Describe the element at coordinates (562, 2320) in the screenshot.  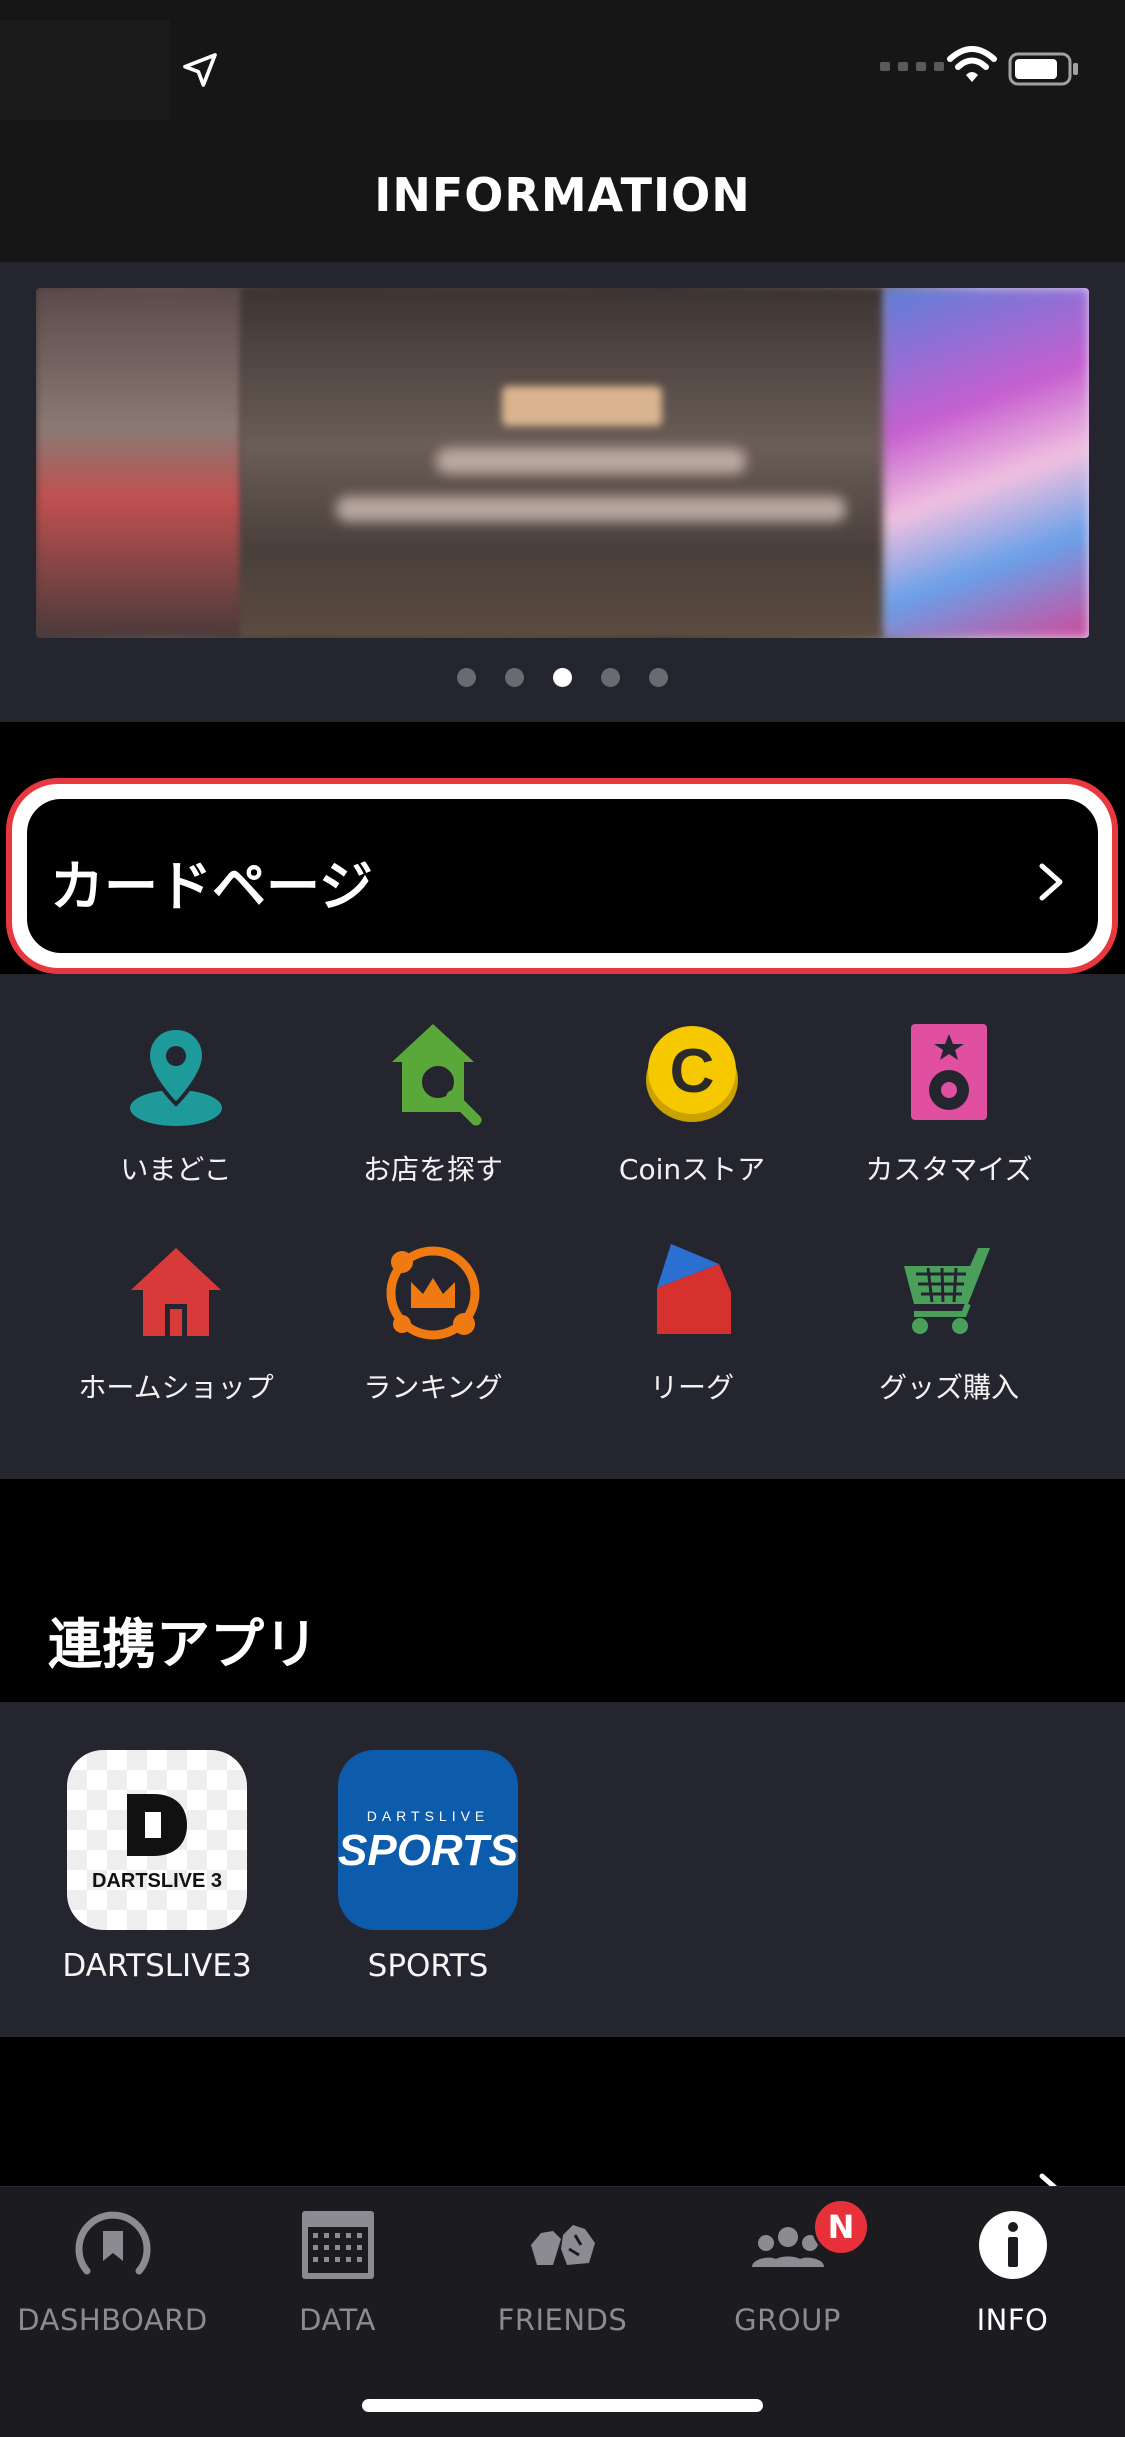
I see `tab-label: FRIENDS` at that location.